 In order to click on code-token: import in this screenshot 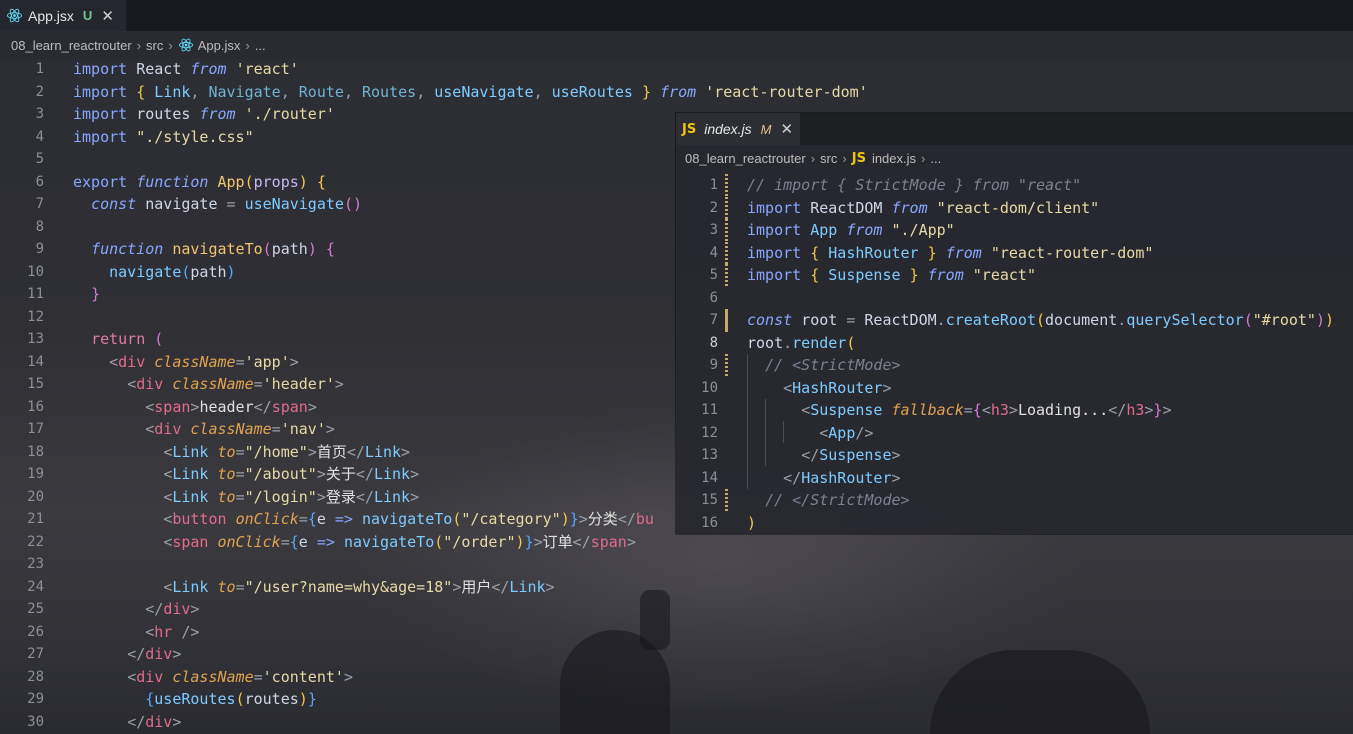, I will do `click(774, 275)`.